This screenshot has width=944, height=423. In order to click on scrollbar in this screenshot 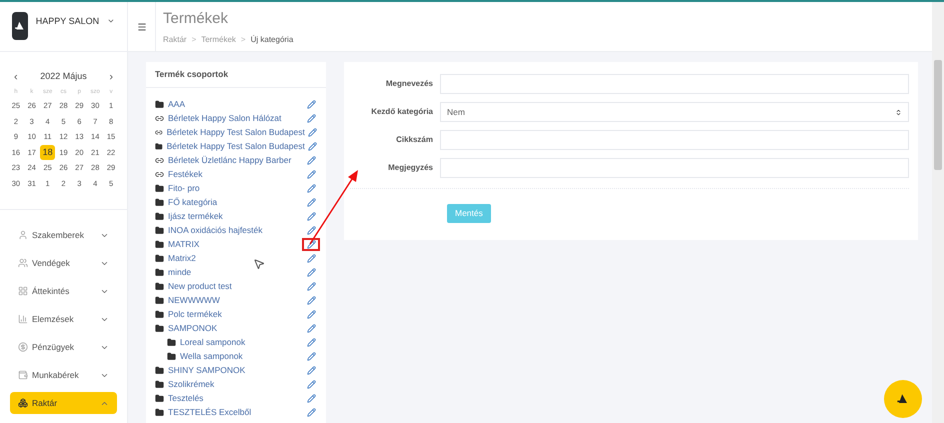, I will do `click(938, 212)`.